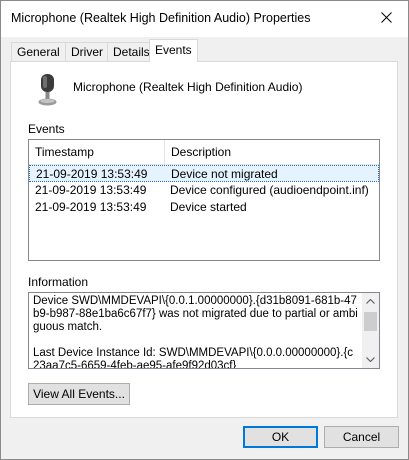 Image resolution: width=409 pixels, height=460 pixels. Describe the element at coordinates (370, 321) in the screenshot. I see `scrollbar-thumb` at that location.